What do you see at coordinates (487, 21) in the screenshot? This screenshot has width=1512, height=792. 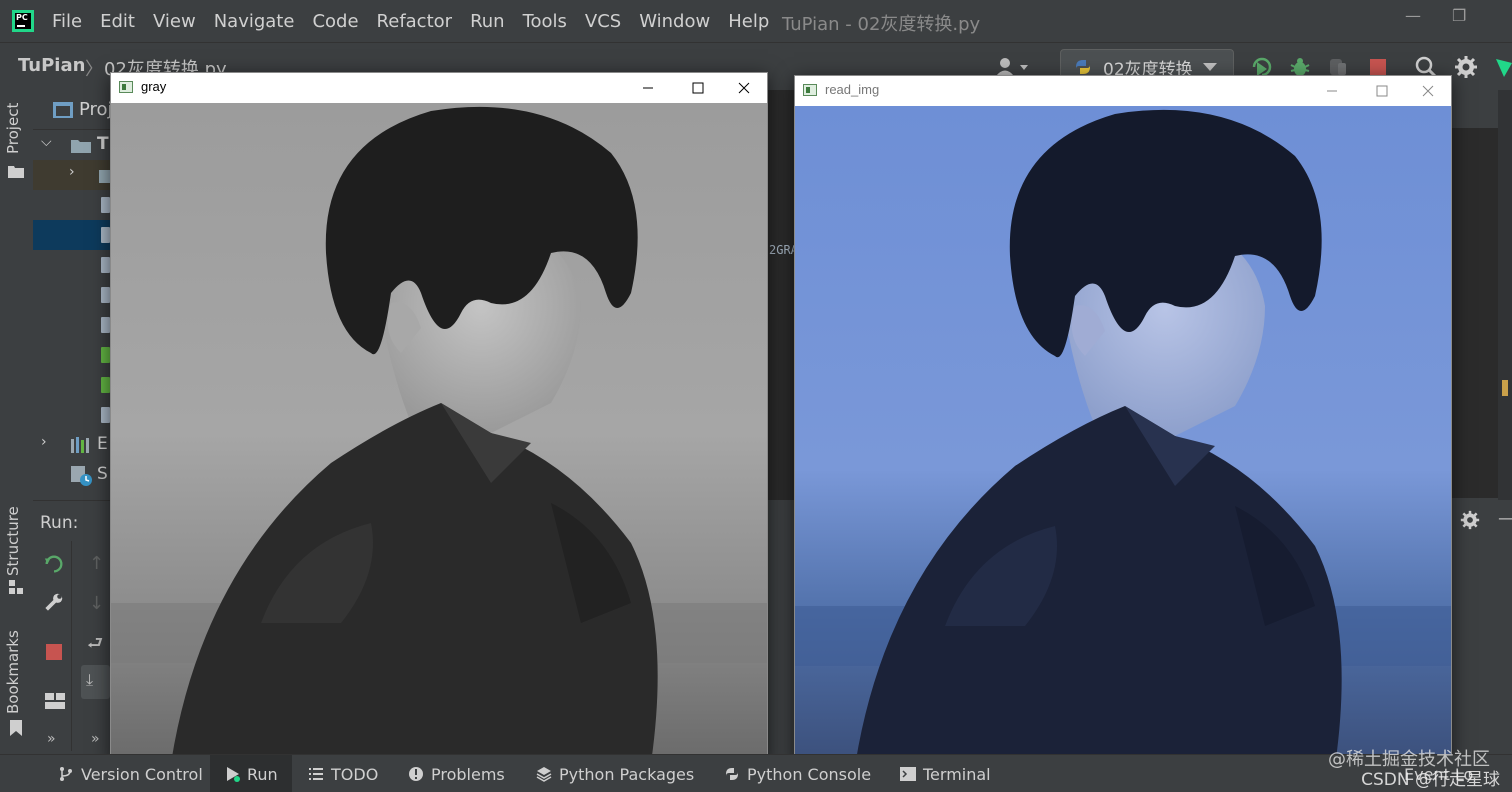 I see `menu-run: Run` at bounding box center [487, 21].